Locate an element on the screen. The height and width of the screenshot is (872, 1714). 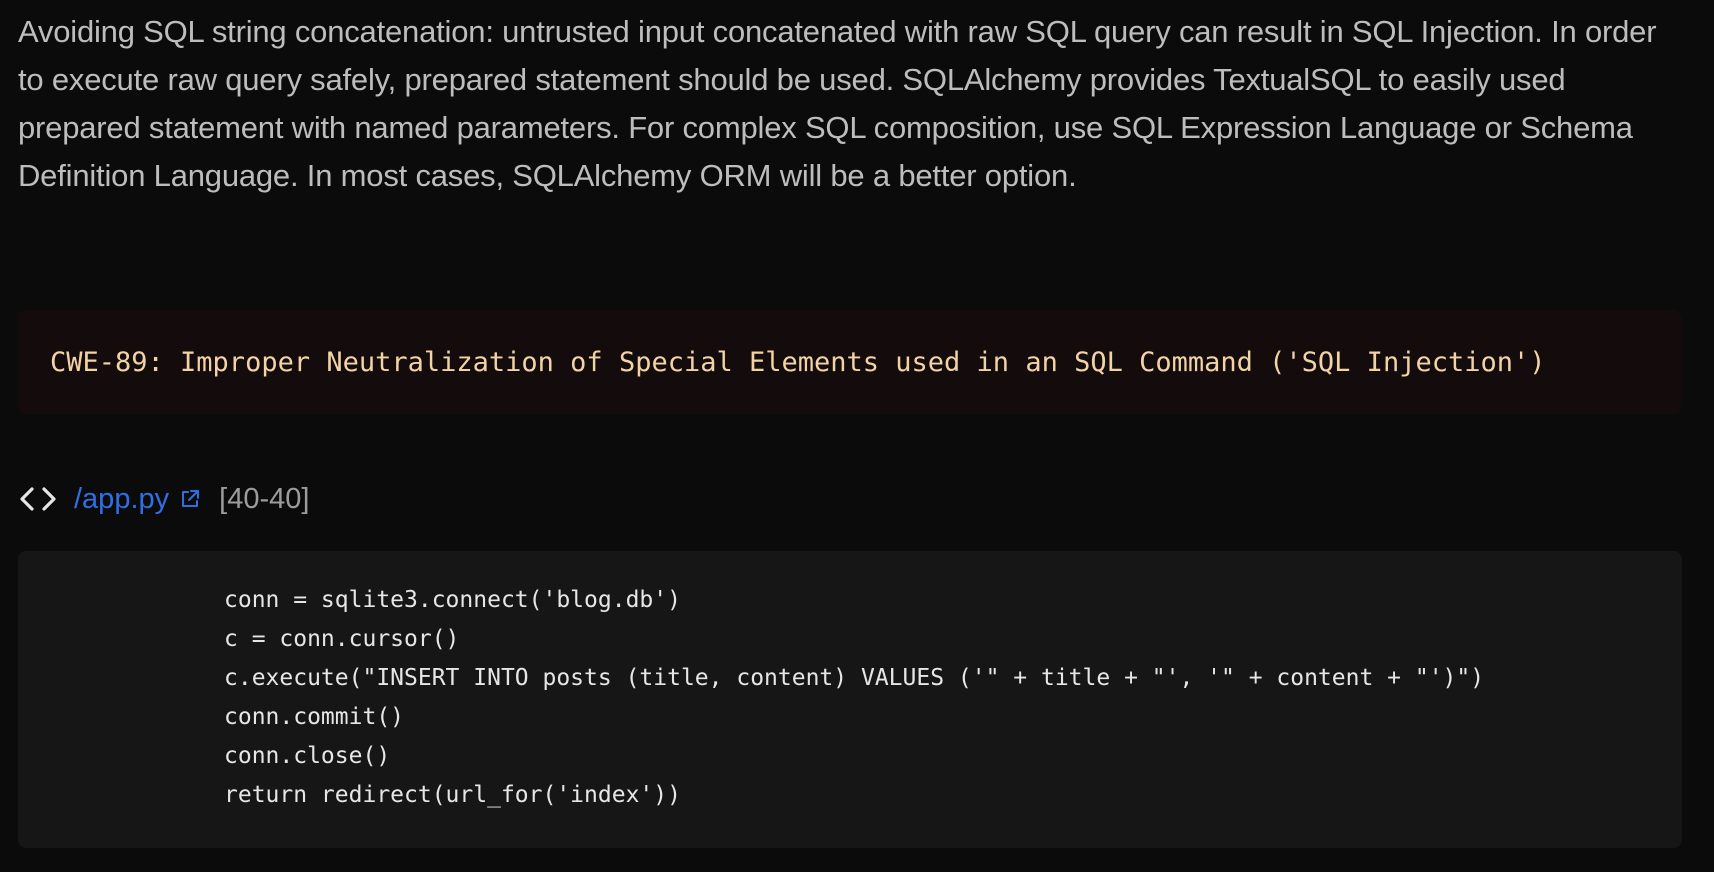
code-line: conn.close() is located at coordinates (307, 756).